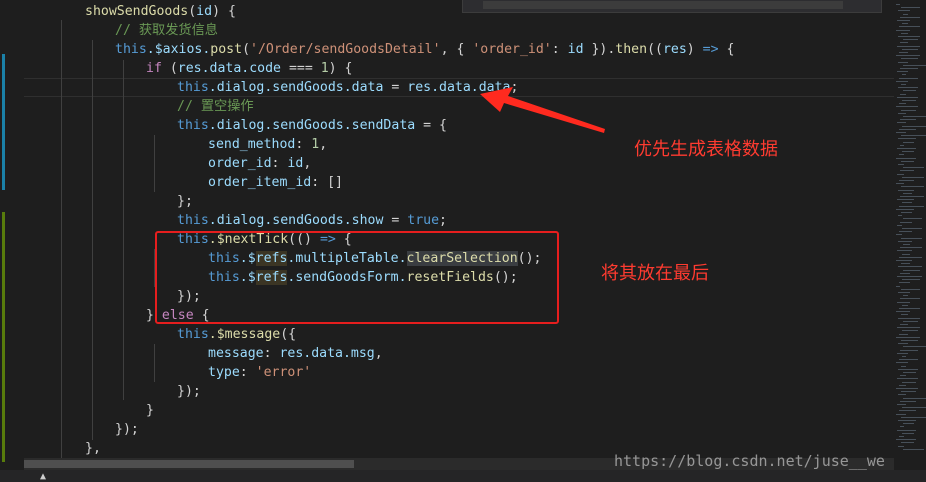  I want to click on annotation-generate-table-data: 优先生成表格数据, so click(706, 149).